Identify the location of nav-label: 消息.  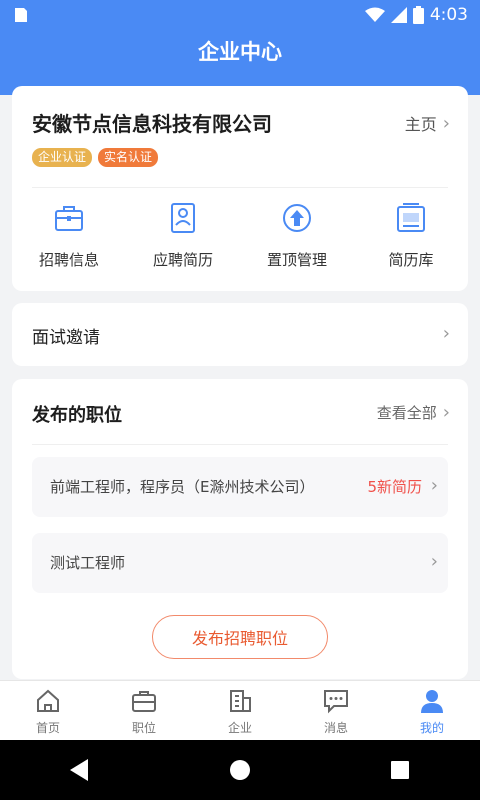
(335, 728).